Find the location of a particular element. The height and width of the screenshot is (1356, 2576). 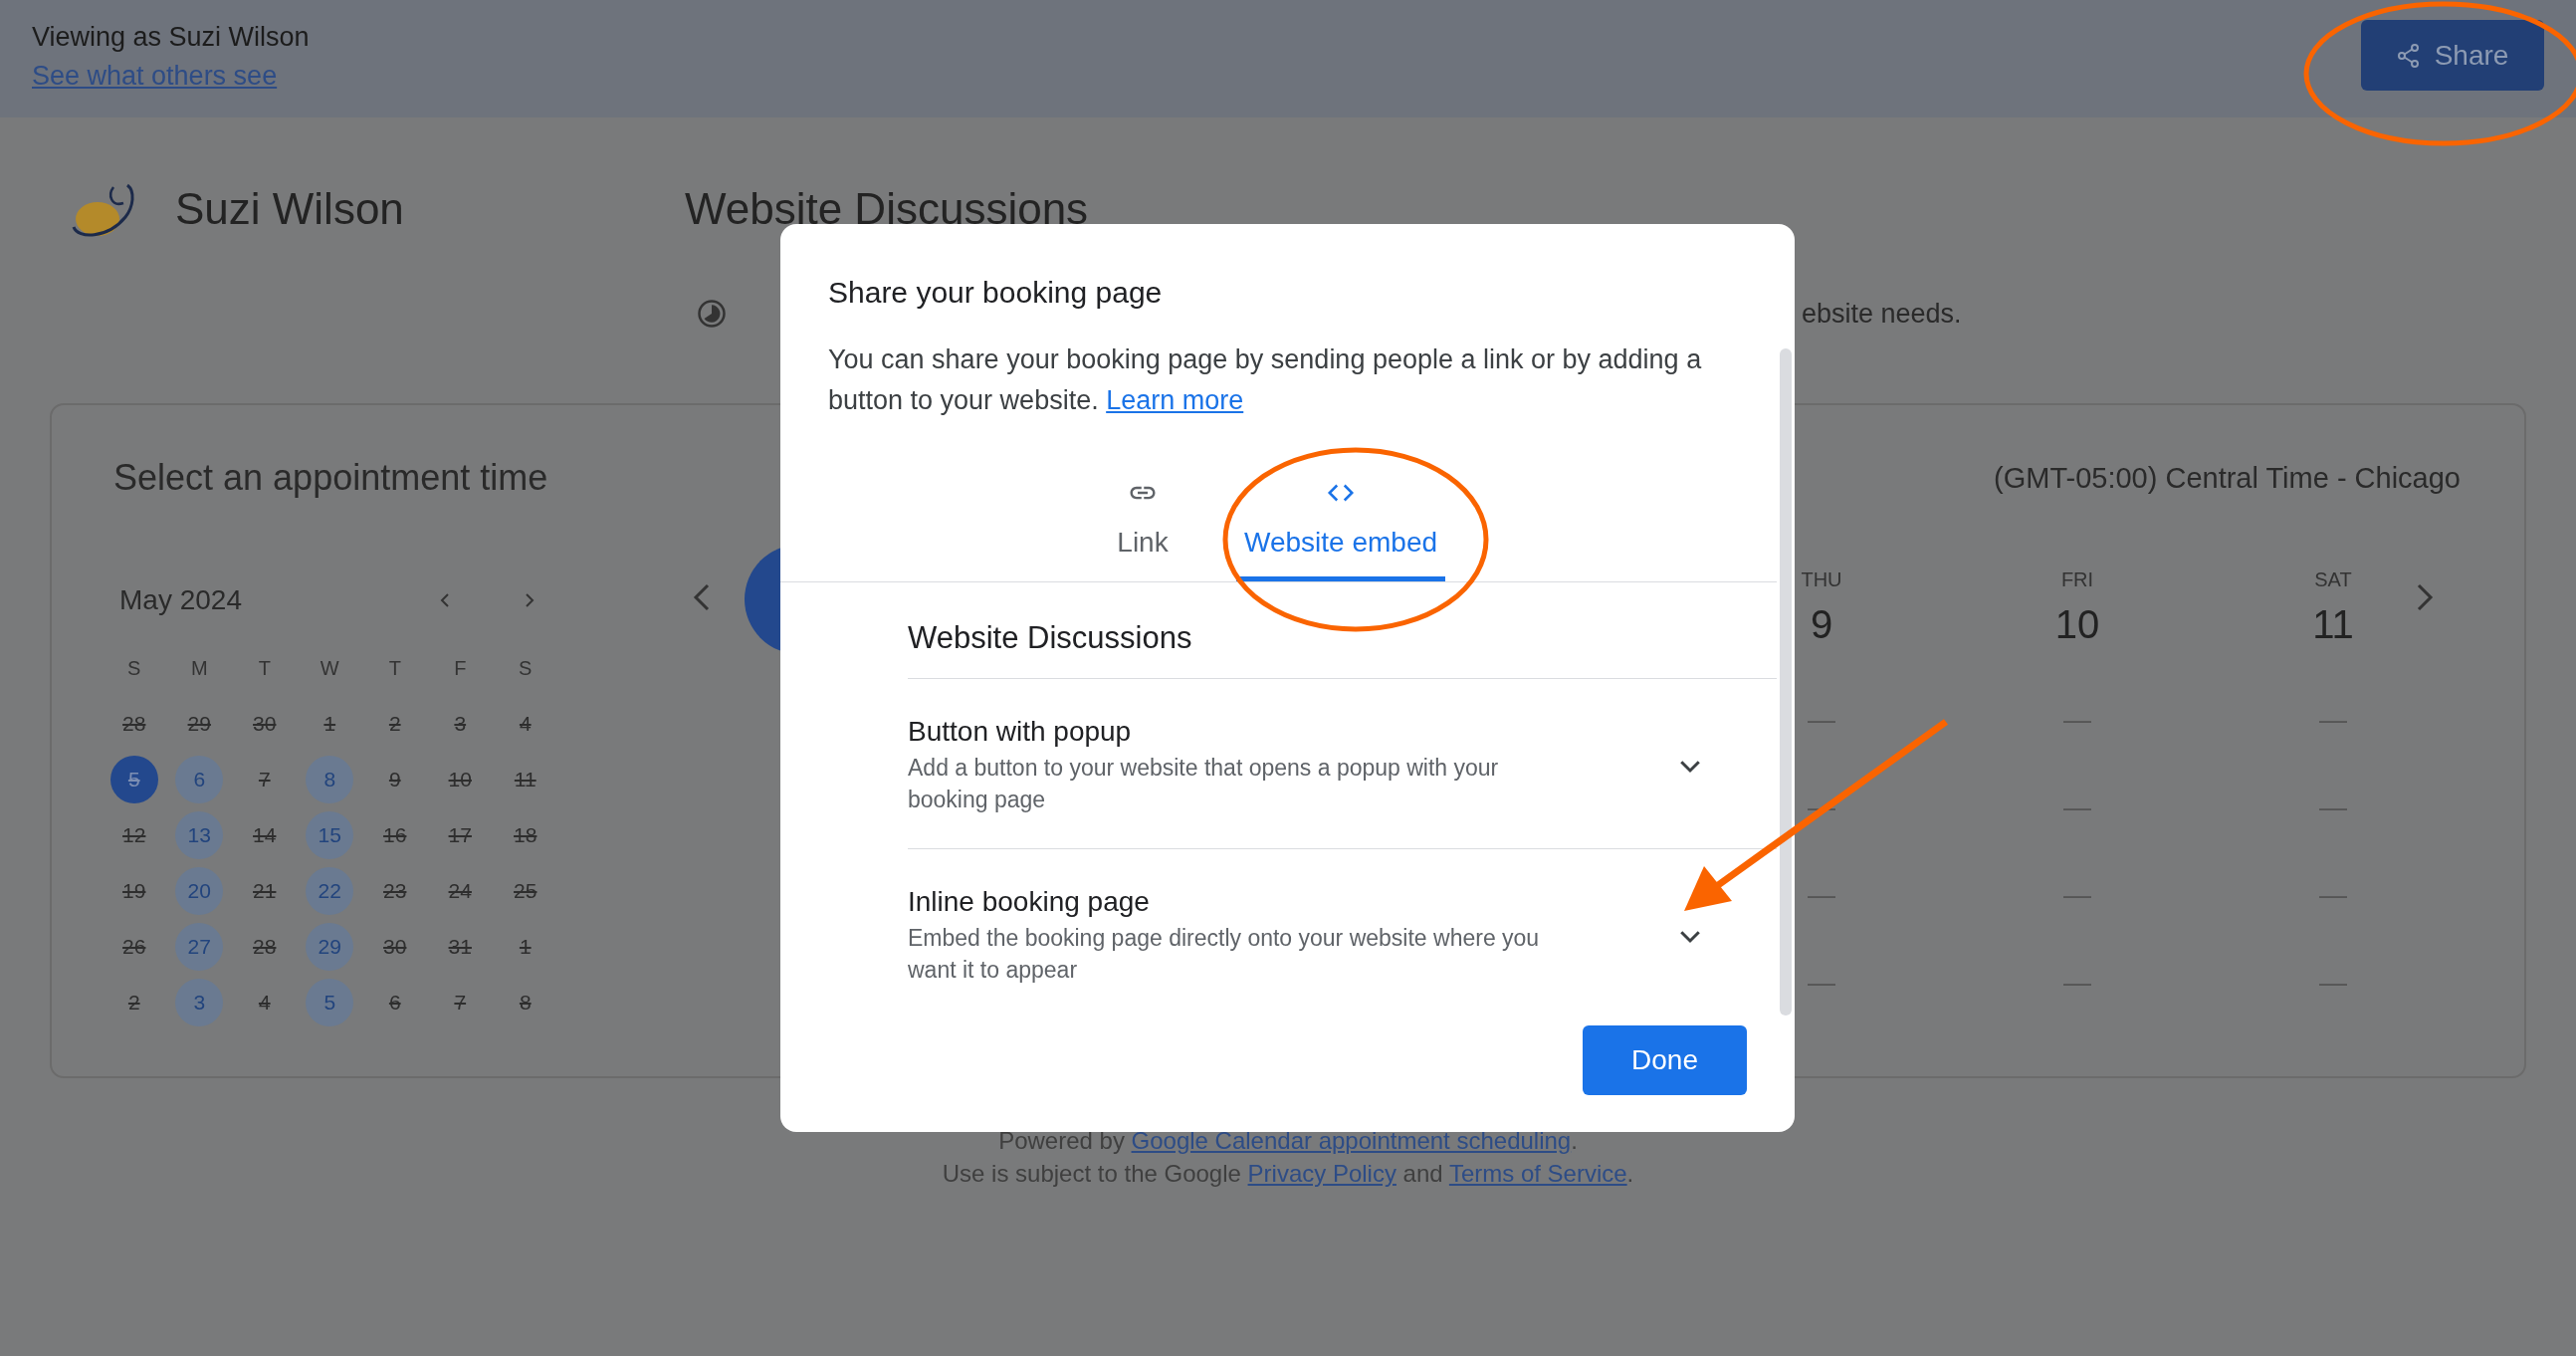

see-others-link: See what others see is located at coordinates (171, 76).